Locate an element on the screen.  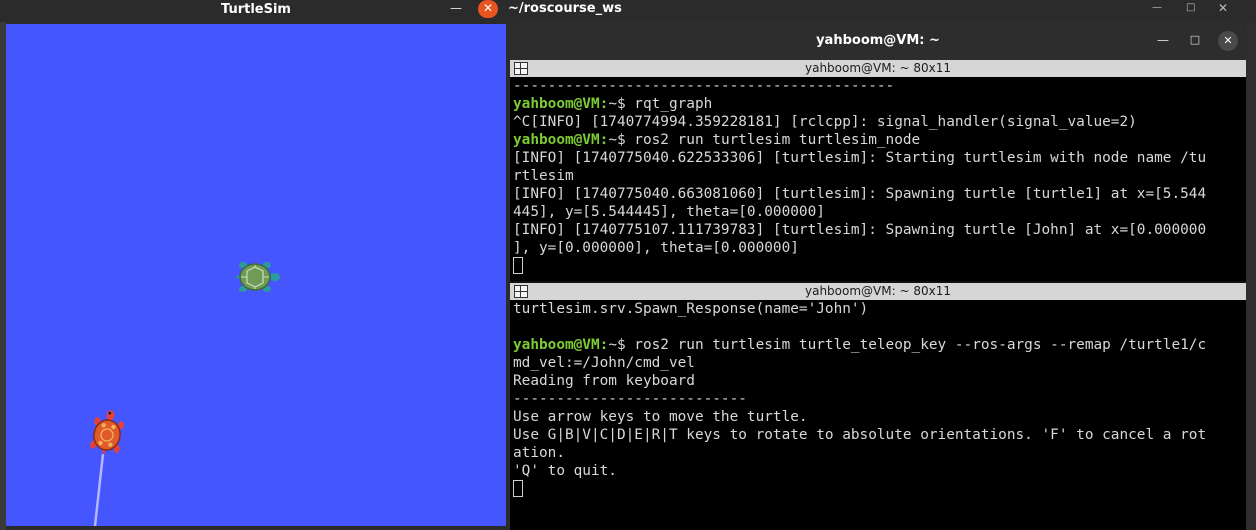
turtle-red-icon is located at coordinates (107, 432).